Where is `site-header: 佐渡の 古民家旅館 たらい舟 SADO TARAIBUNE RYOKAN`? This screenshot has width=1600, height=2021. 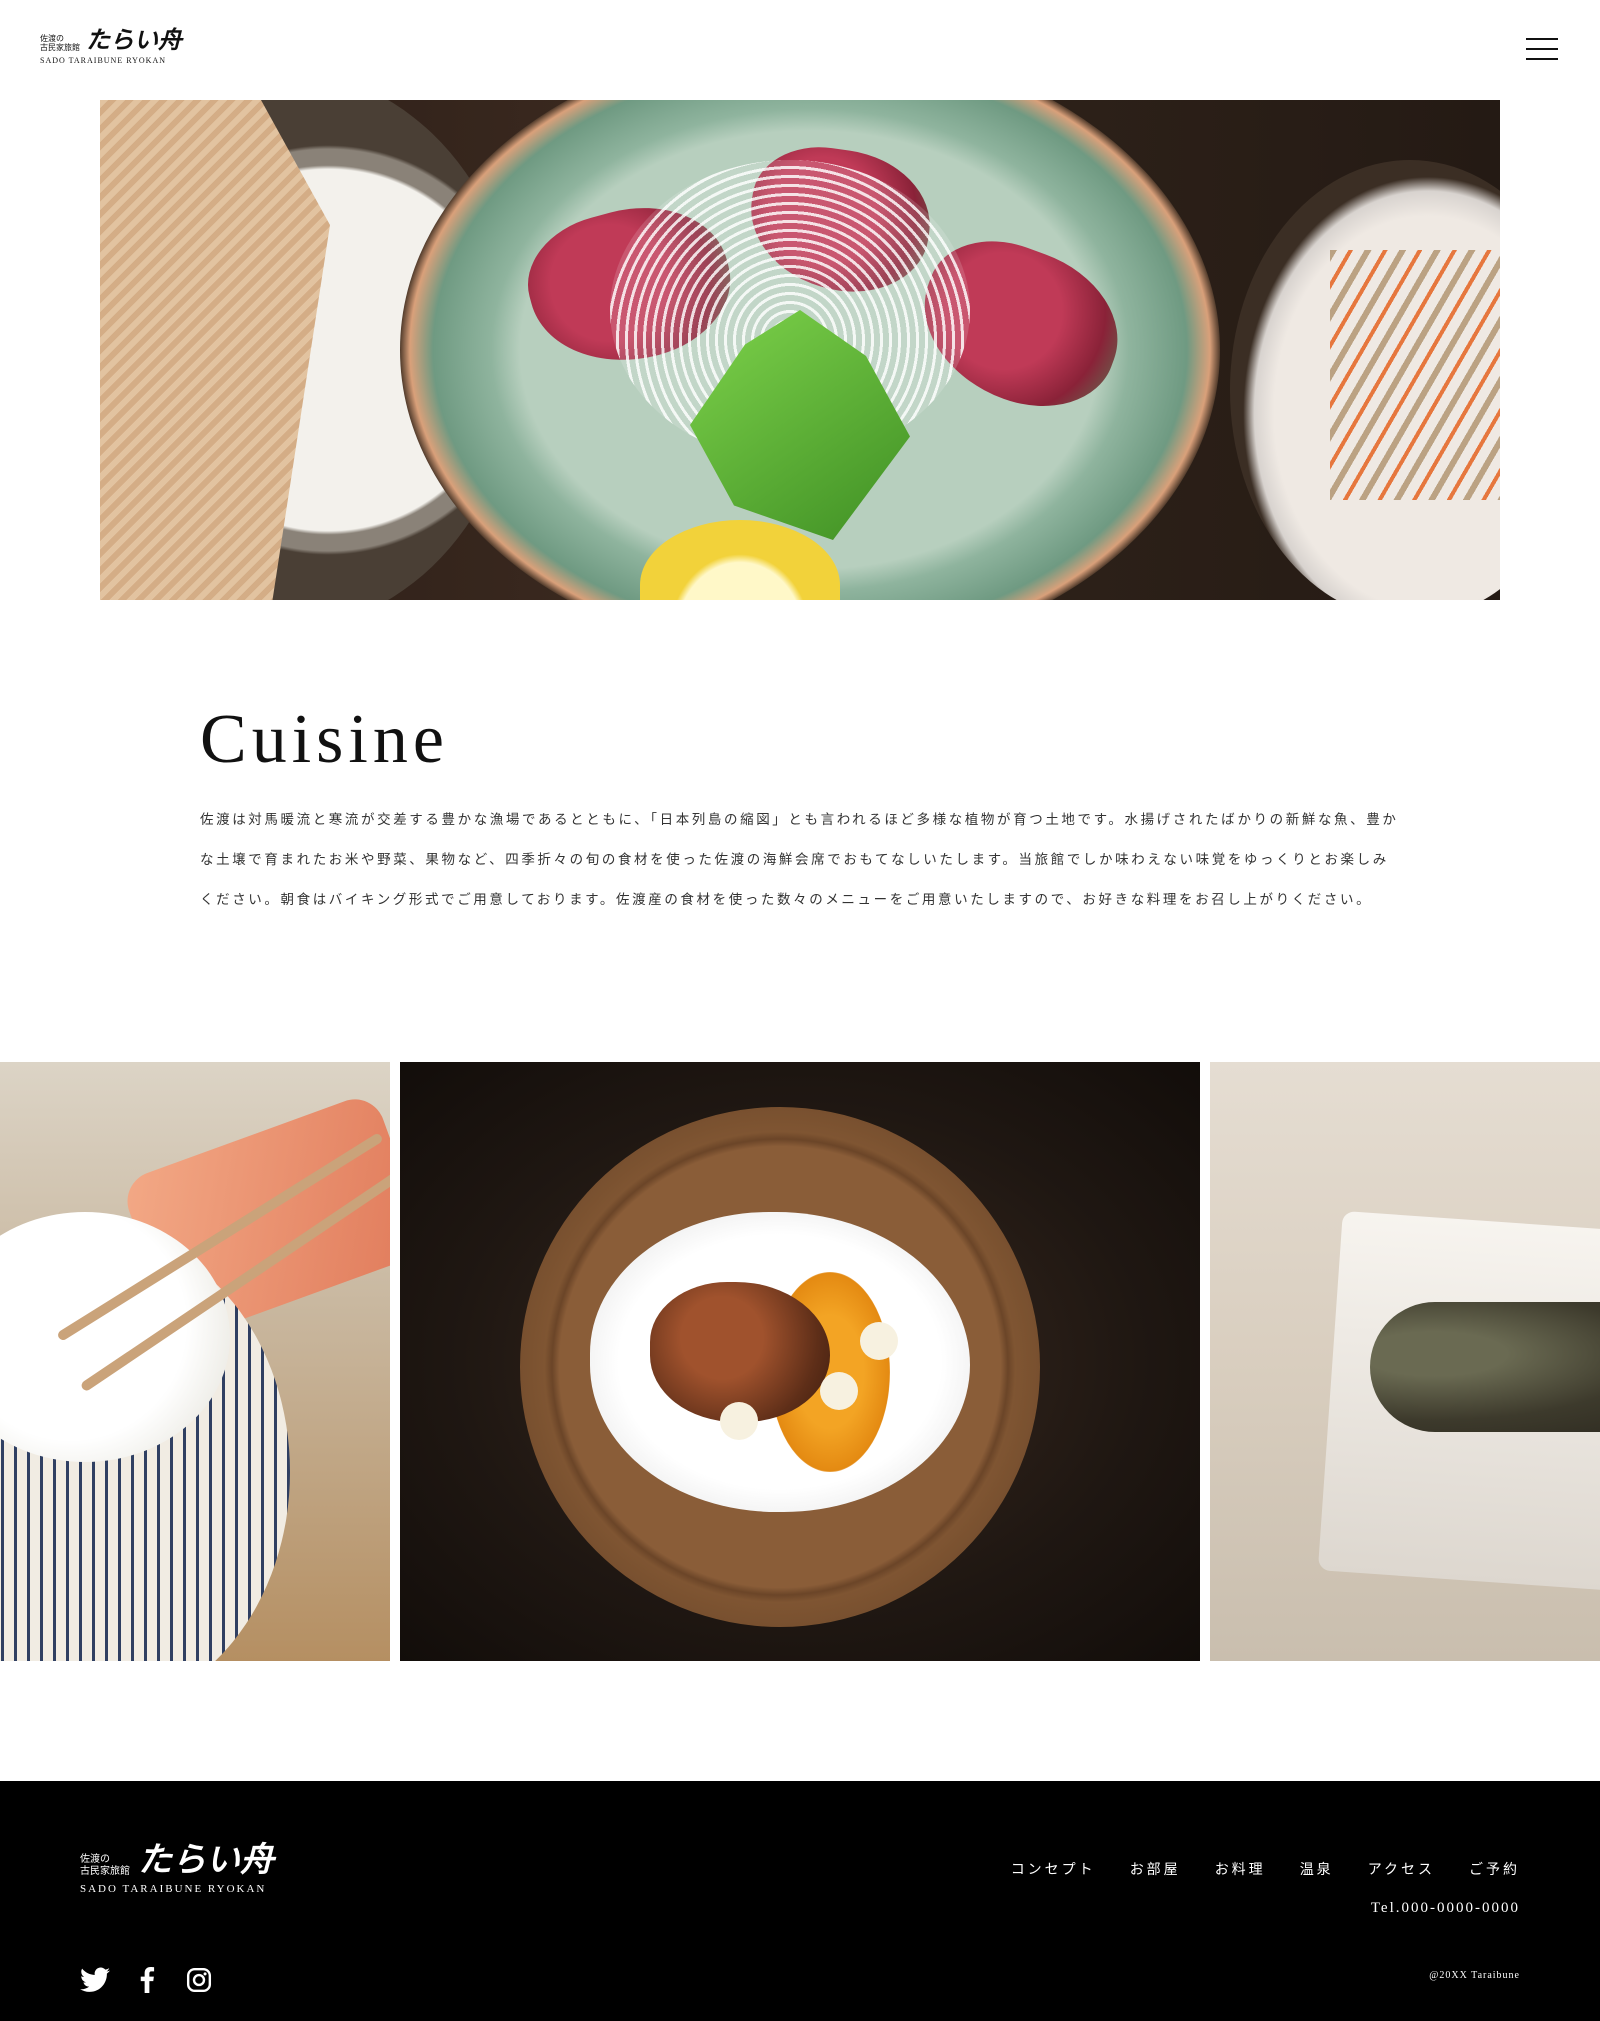 site-header: 佐渡の 古民家旅館 たらい舟 SADO TARAIBUNE RYOKAN is located at coordinates (800, 50).